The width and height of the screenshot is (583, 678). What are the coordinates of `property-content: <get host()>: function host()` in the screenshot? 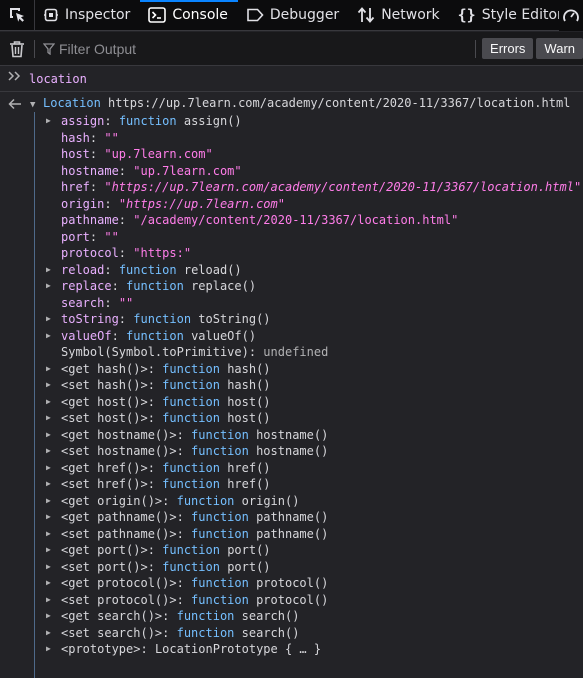 It's located at (166, 402).